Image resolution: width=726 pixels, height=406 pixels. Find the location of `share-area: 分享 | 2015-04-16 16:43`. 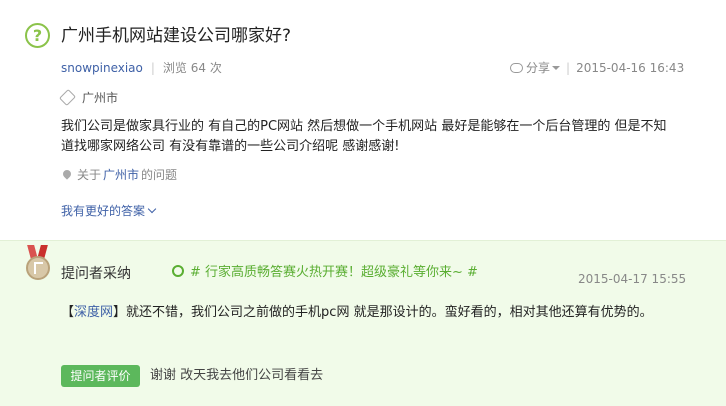

share-area: 分享 | 2015-04-16 16:43 is located at coordinates (597, 68).